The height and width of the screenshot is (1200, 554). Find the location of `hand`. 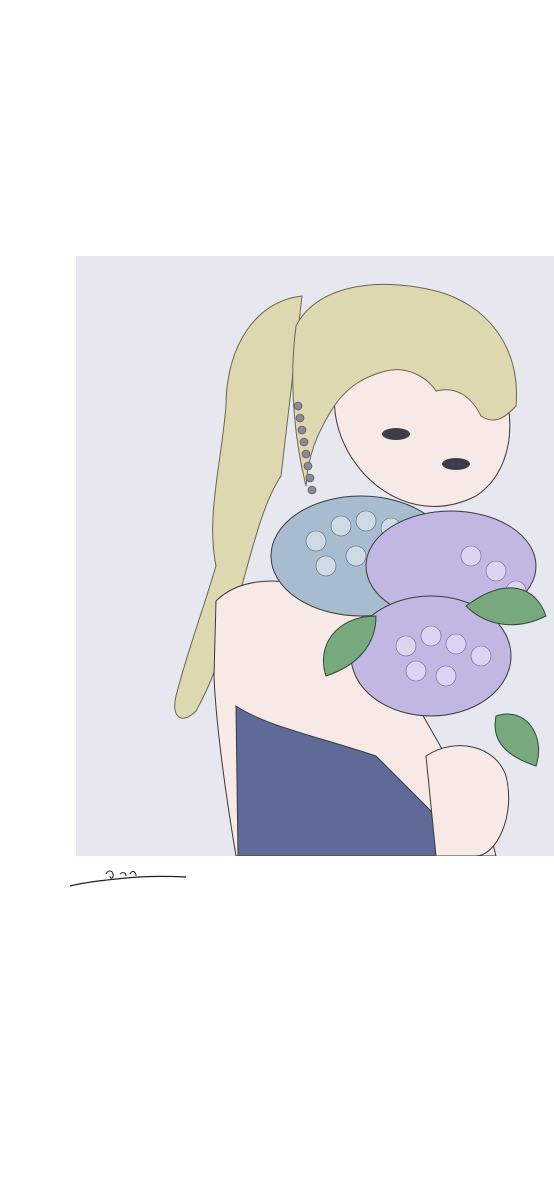

hand is located at coordinates (467, 800).